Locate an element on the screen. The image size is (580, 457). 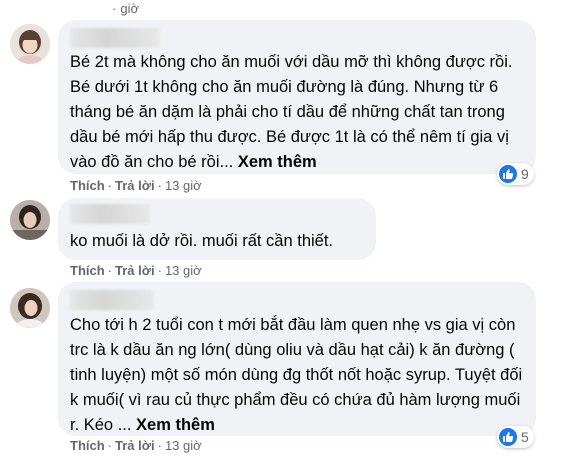
reaction-summary: 9 is located at coordinates (515, 174).